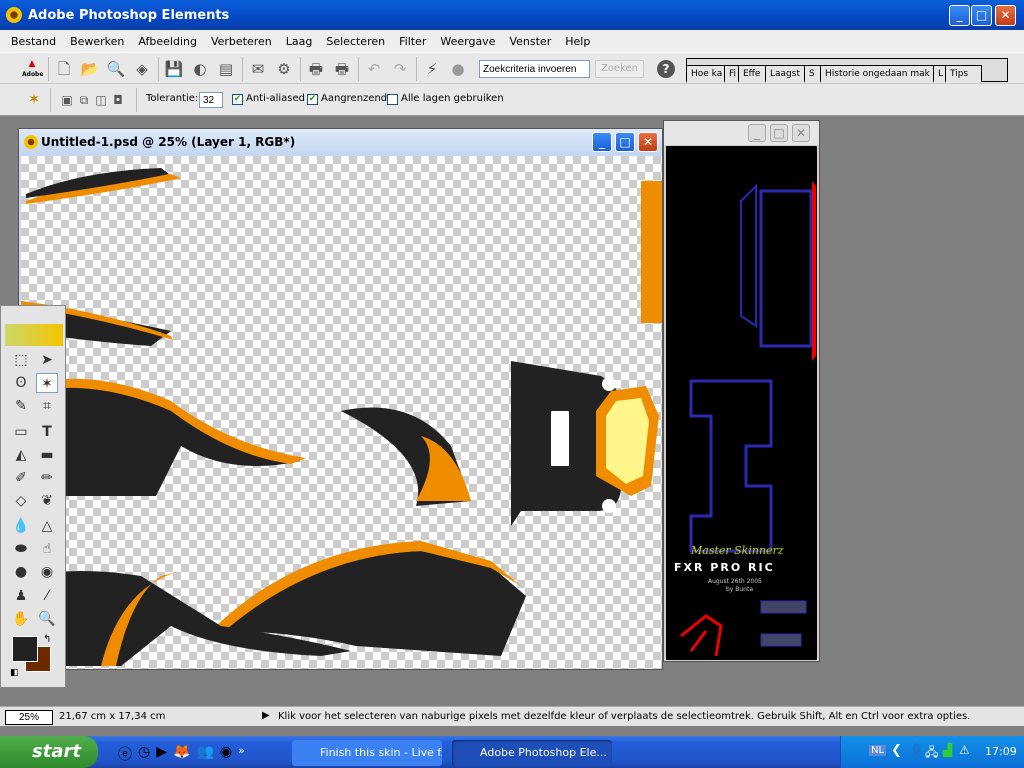  I want to click on tray-expand-icon: ❮, so click(896, 750).